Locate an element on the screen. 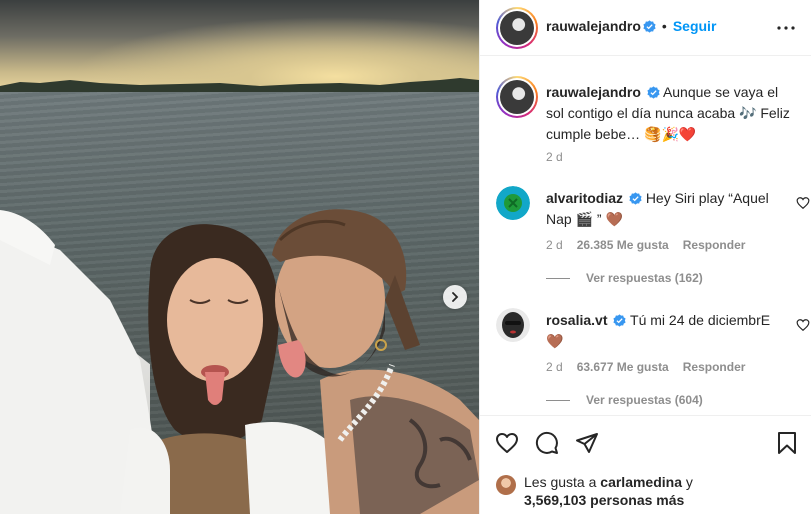  comment-meta: 2 d 26.385 Me gusta Responder is located at coordinates (645, 245).